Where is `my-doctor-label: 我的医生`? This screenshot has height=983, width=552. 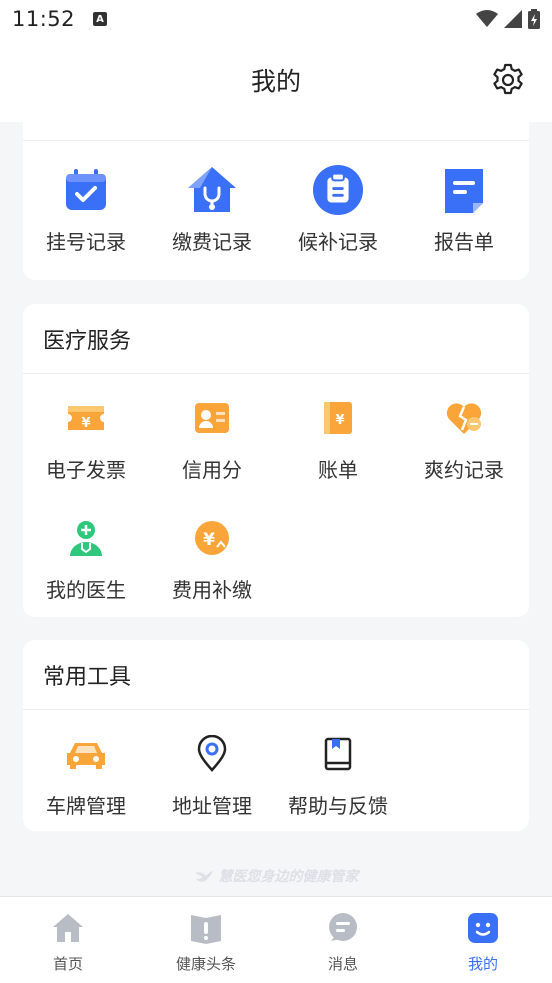
my-doctor-label: 我的医生 is located at coordinates (86, 590).